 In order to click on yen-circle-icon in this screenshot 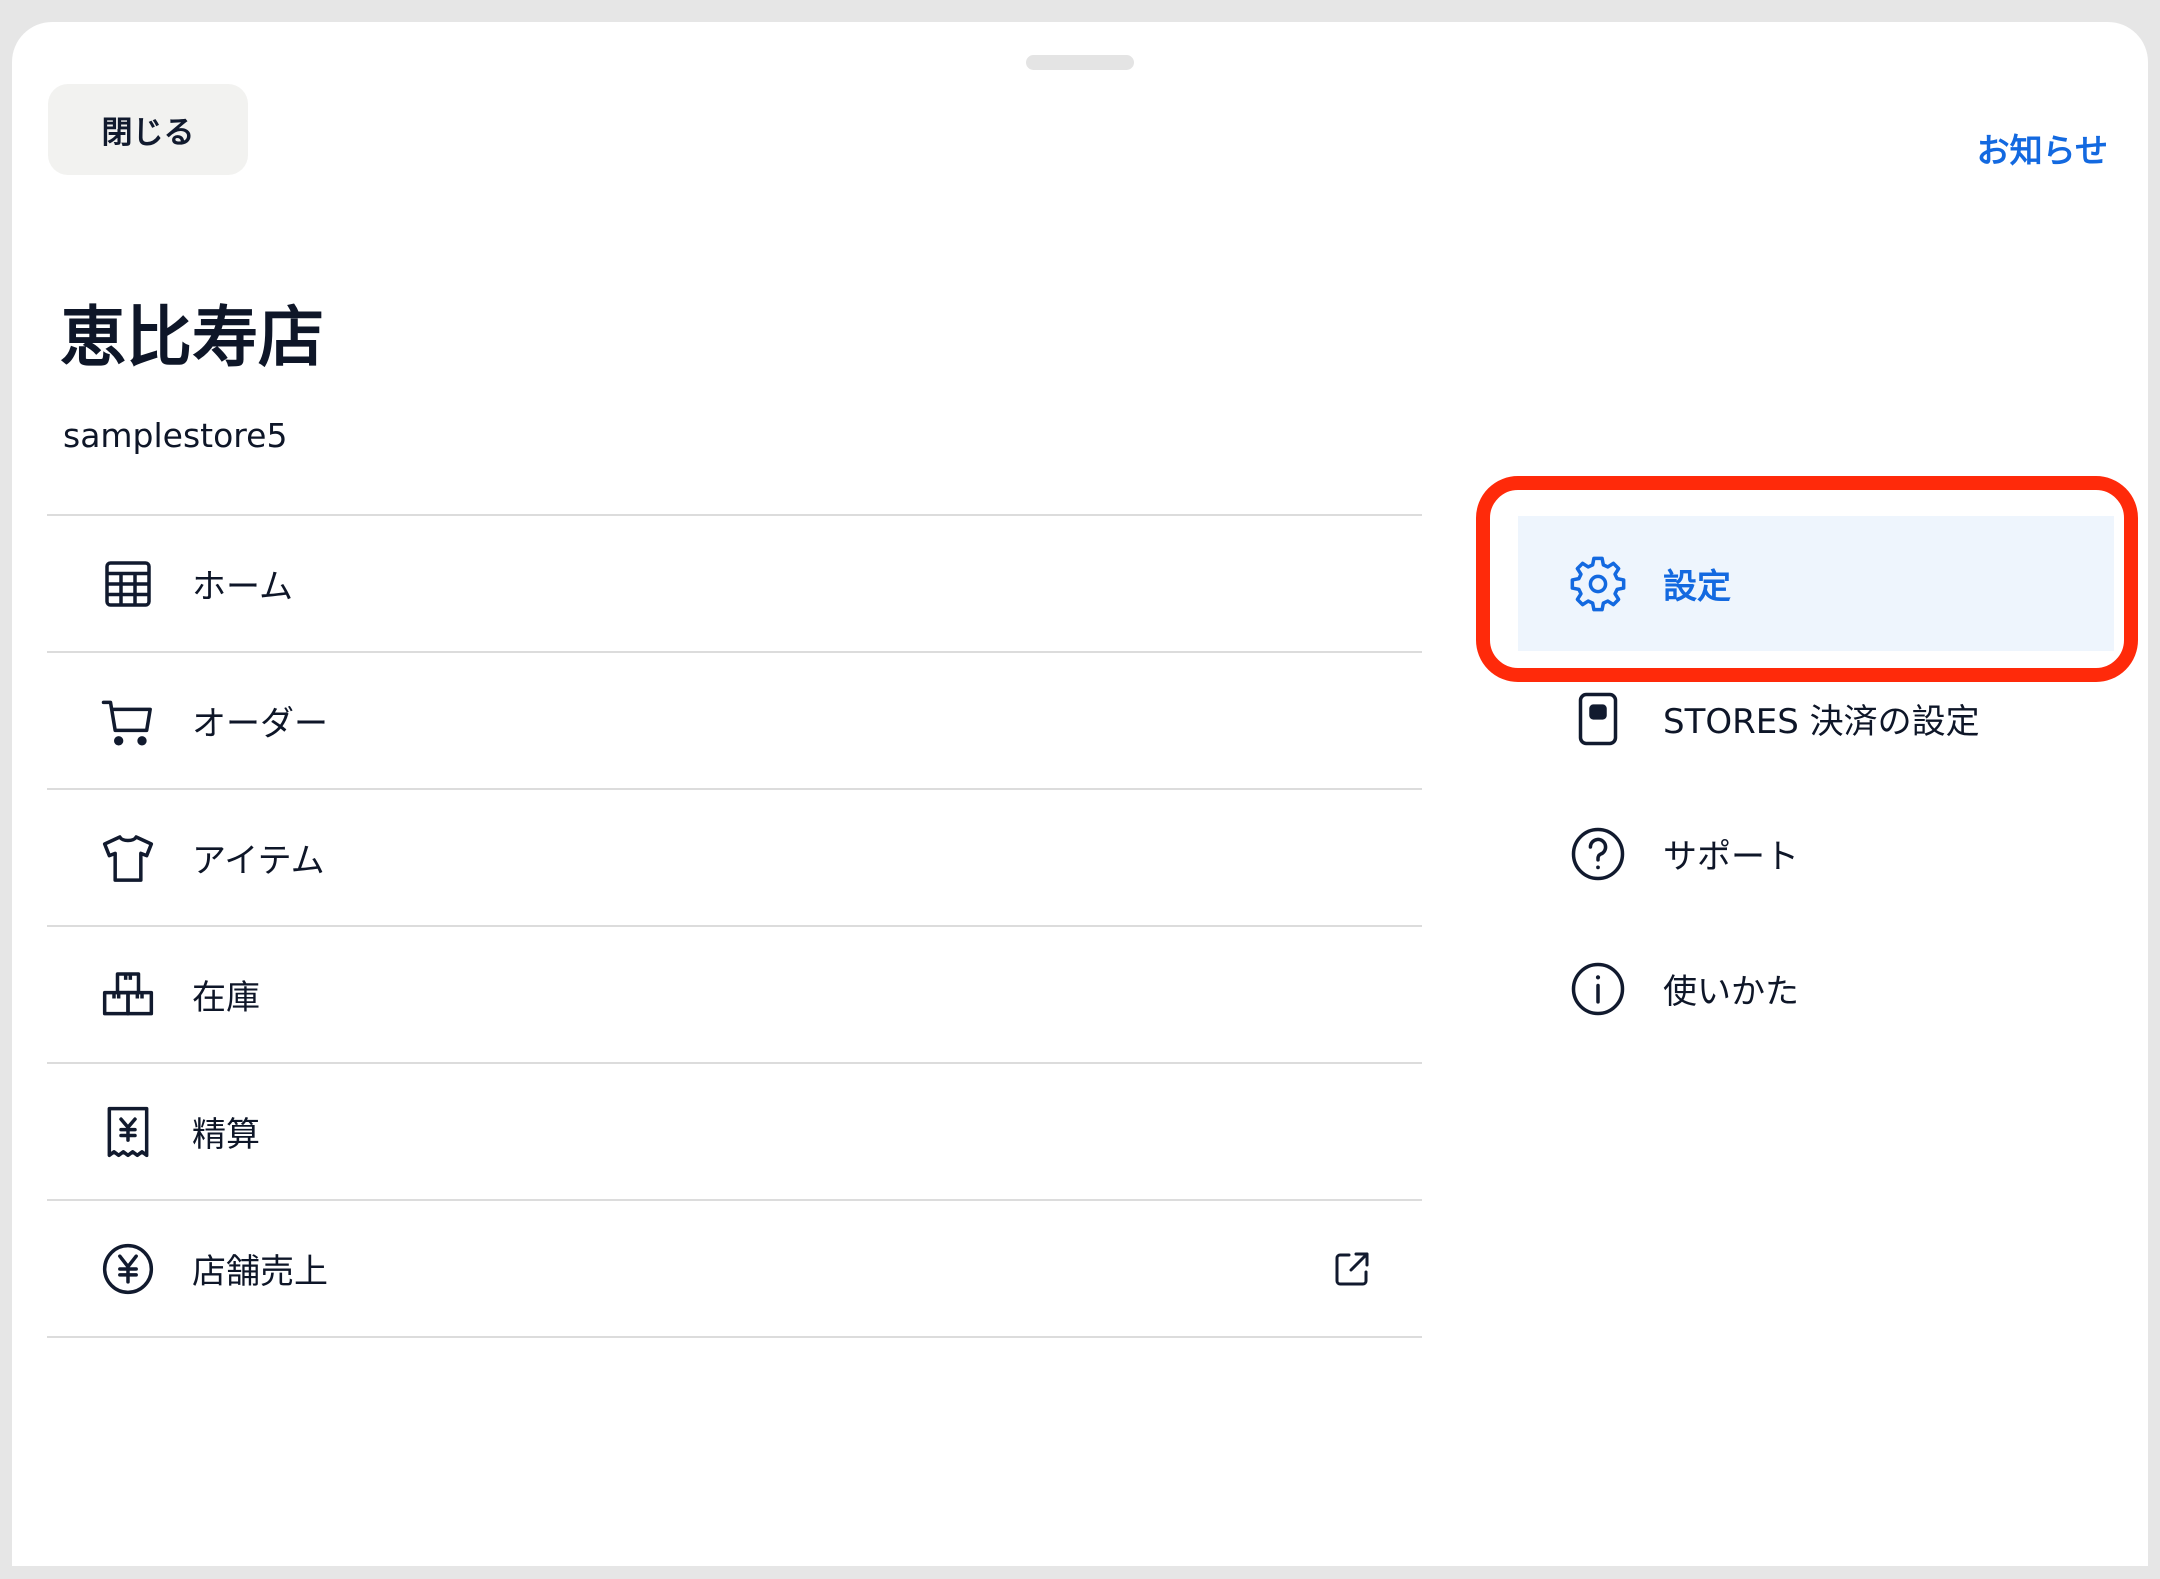, I will do `click(128, 1268)`.